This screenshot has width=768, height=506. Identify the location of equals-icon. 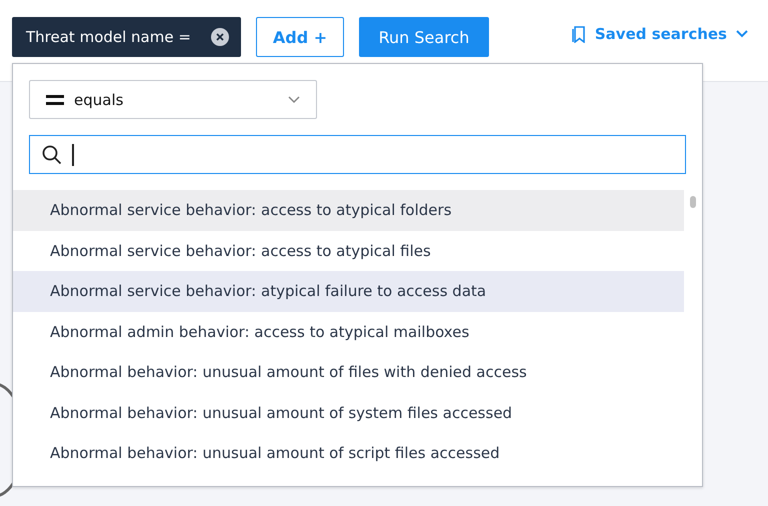
(55, 99).